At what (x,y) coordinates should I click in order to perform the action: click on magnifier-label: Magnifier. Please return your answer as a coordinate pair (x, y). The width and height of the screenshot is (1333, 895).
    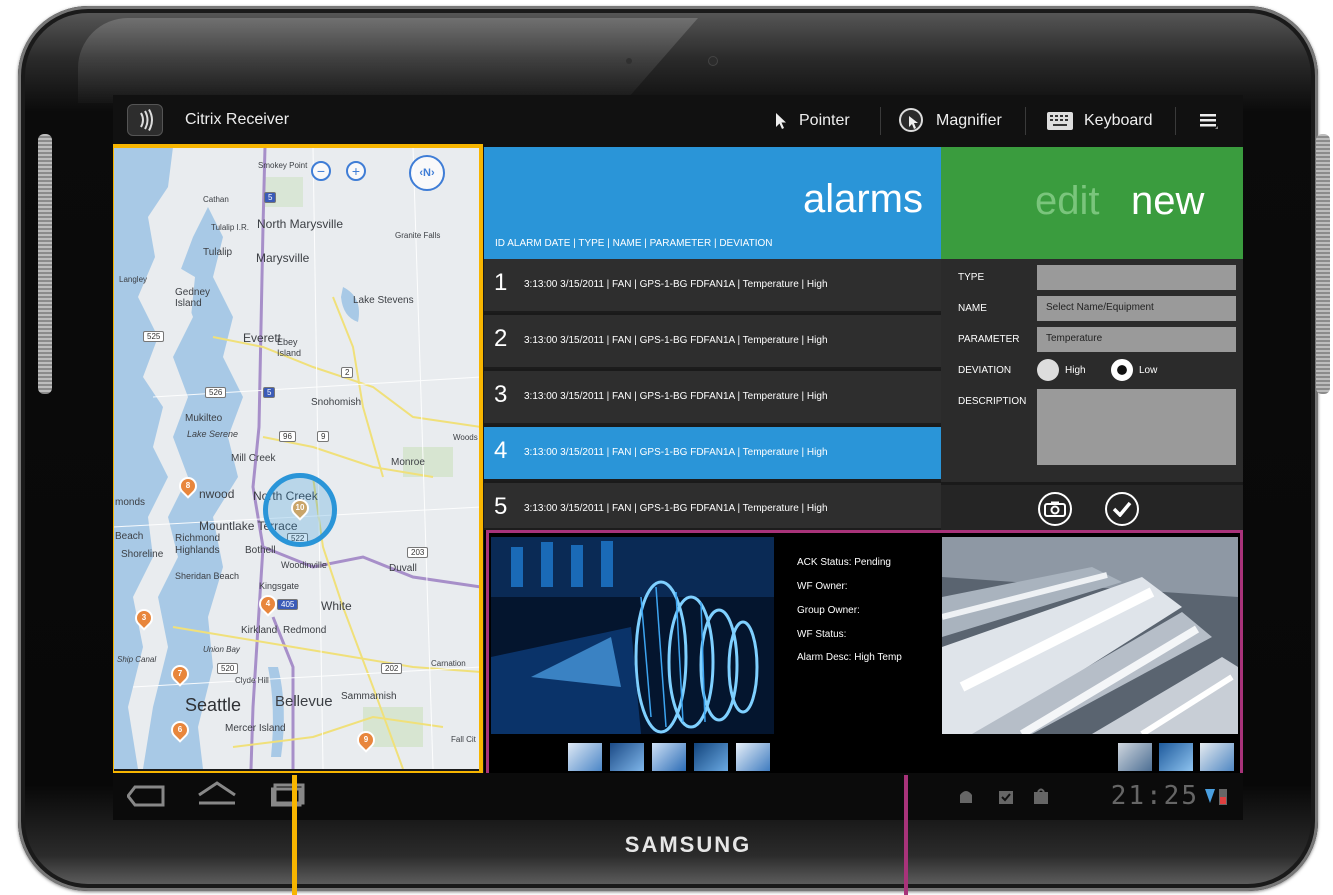
    Looking at the image, I should click on (969, 120).